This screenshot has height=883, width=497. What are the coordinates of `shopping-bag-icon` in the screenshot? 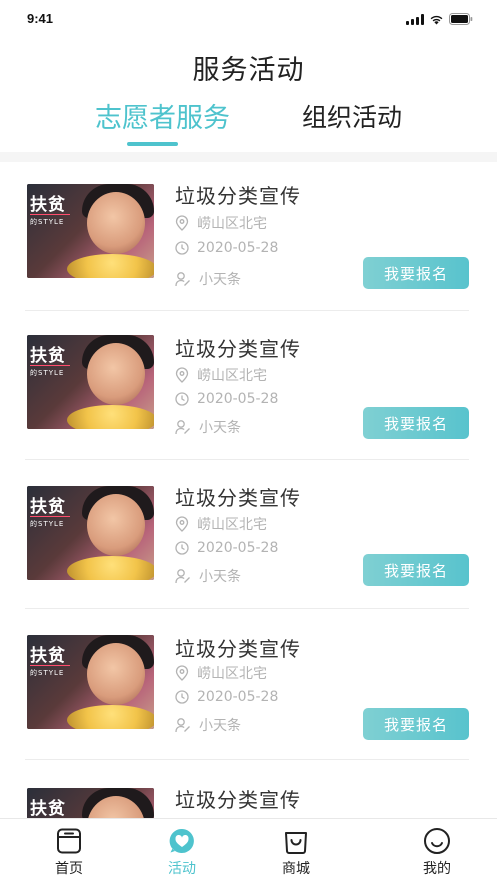 It's located at (296, 843).